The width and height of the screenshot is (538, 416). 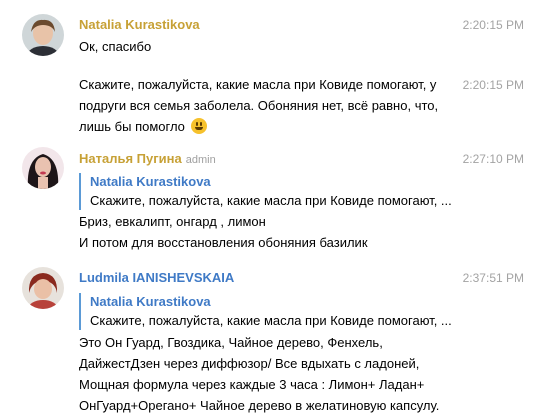 I want to click on timestamp: 2:27:10 PM, so click(x=493, y=159).